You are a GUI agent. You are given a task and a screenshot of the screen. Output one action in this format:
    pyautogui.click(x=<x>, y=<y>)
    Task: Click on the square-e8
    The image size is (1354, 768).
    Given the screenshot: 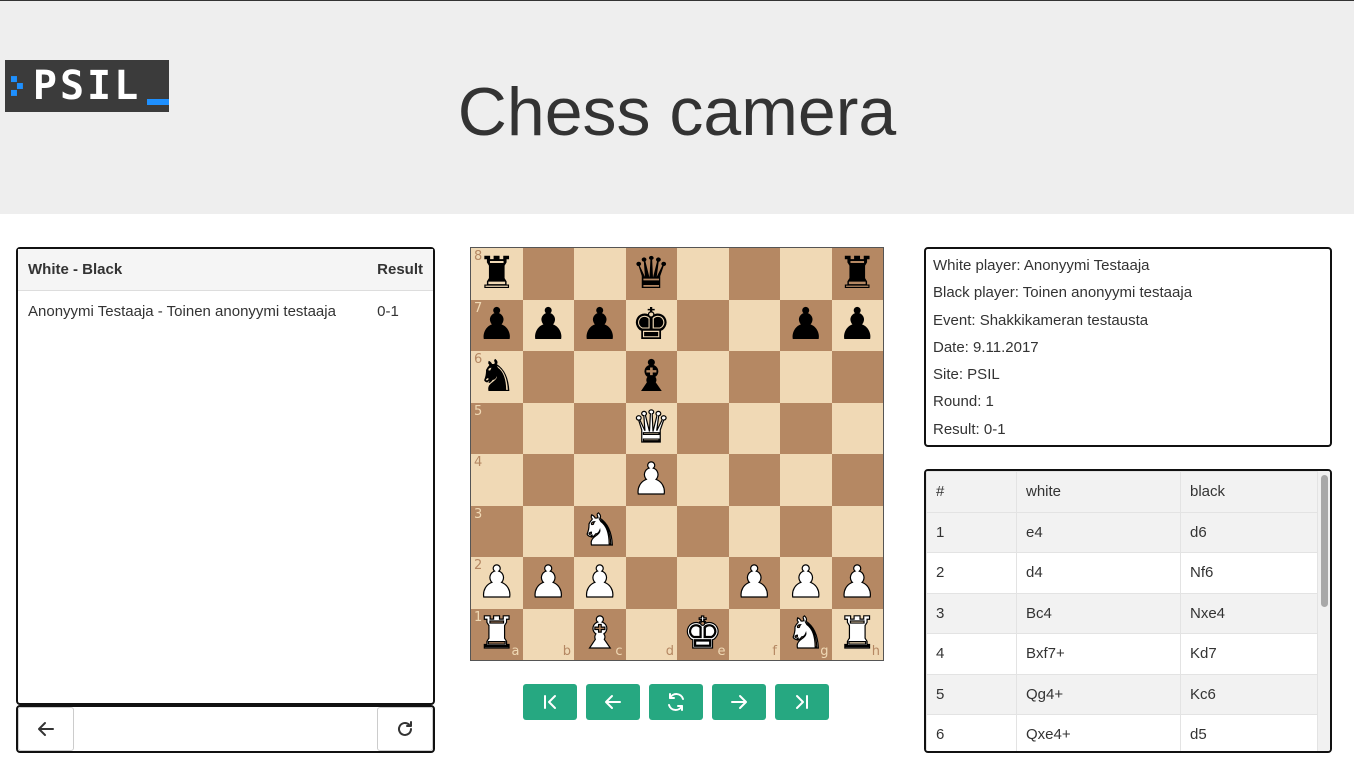 What is the action you would take?
    pyautogui.click(x=703, y=274)
    